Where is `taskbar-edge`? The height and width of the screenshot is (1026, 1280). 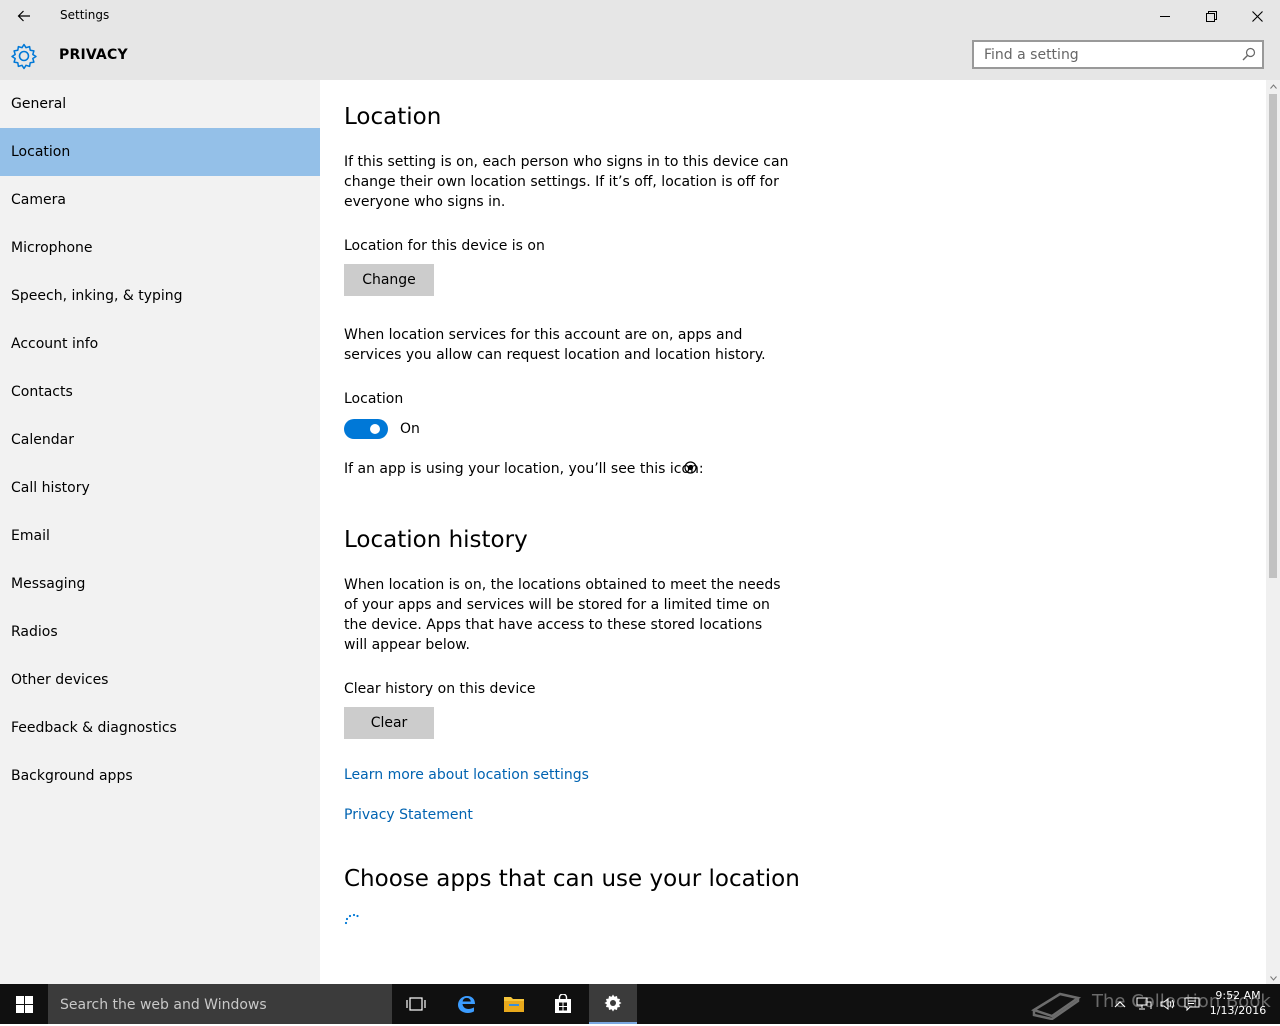
taskbar-edge is located at coordinates (466, 1004).